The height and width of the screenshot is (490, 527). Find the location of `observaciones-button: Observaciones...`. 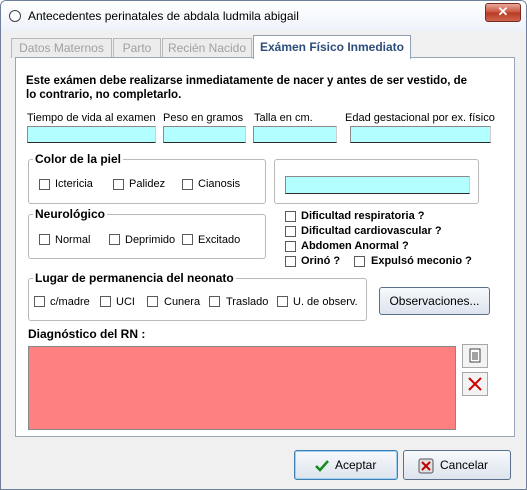

observaciones-button: Observaciones... is located at coordinates (434, 301).